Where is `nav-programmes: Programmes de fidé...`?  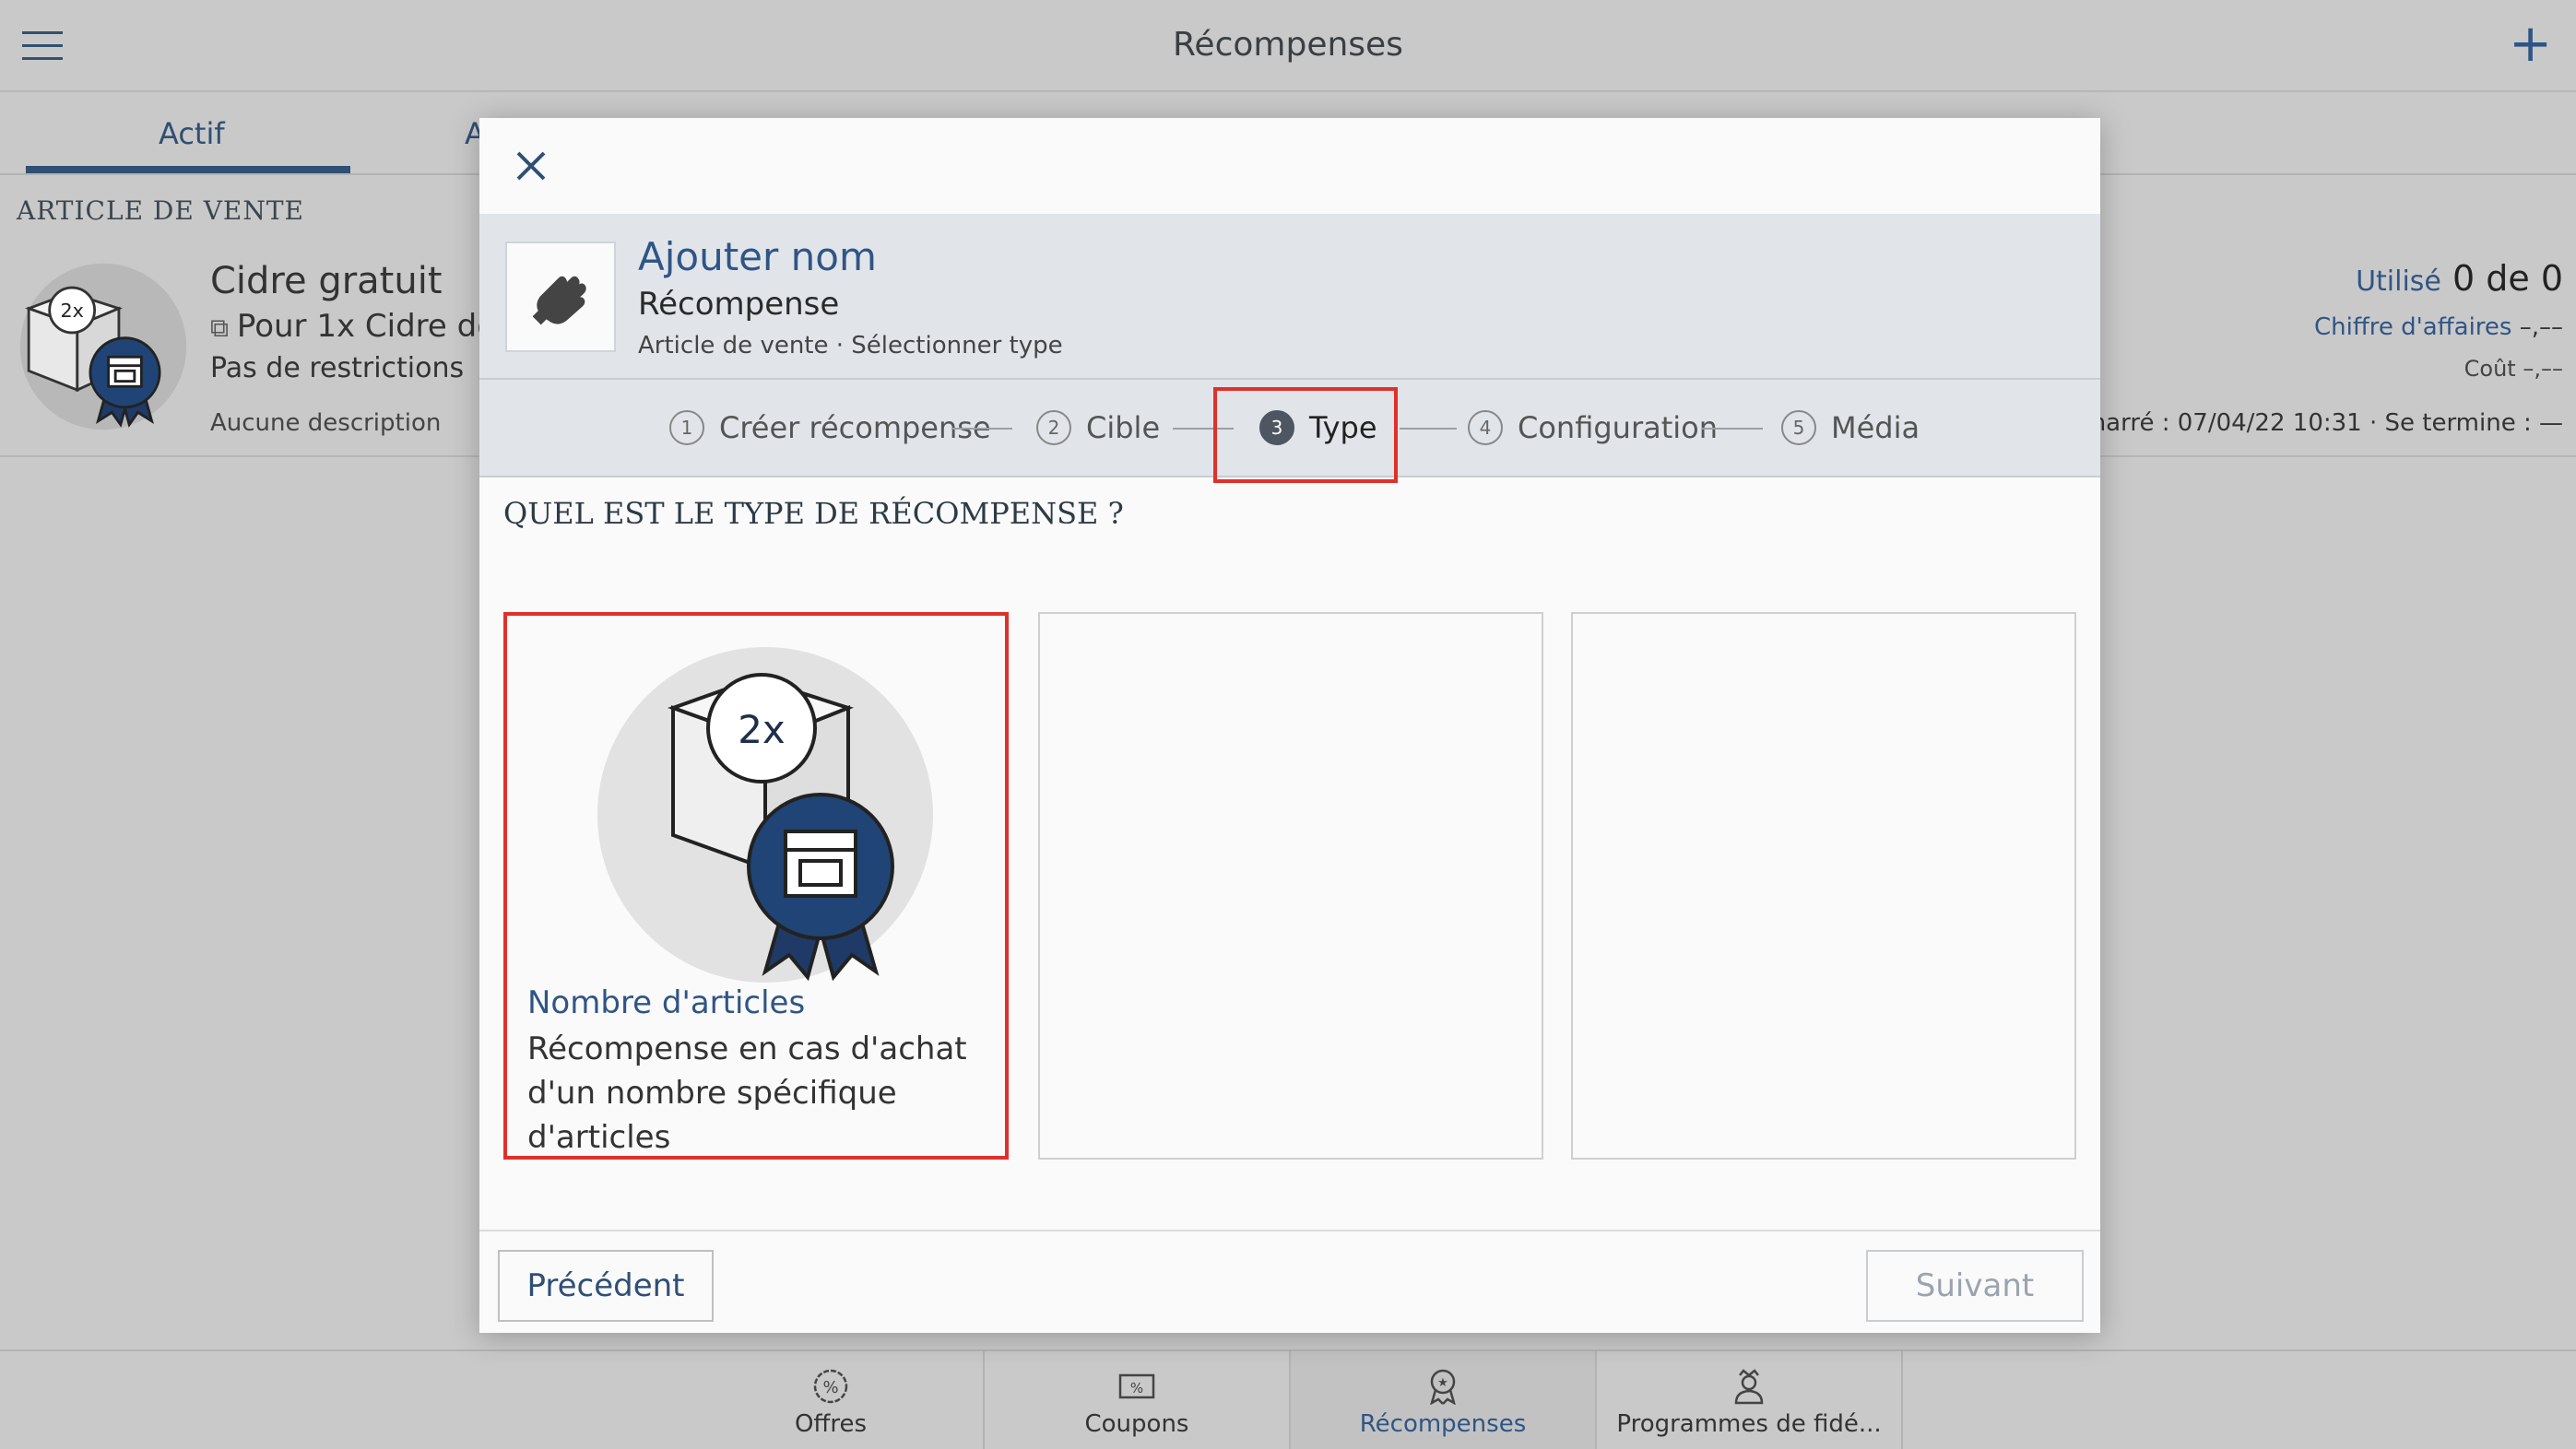
nav-programmes: Programmes de fidé... is located at coordinates (1749, 1400).